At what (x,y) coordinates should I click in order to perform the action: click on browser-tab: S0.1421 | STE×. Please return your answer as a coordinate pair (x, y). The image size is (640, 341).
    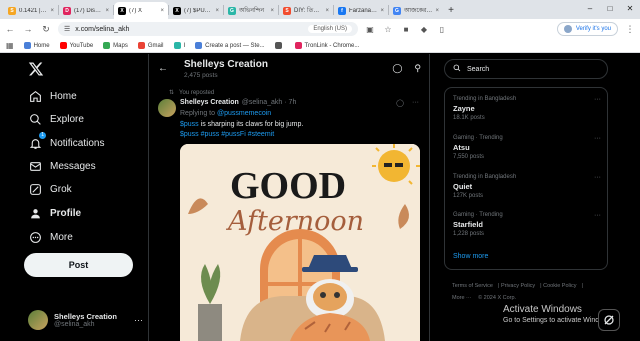
    Looking at the image, I should click on (31, 10).